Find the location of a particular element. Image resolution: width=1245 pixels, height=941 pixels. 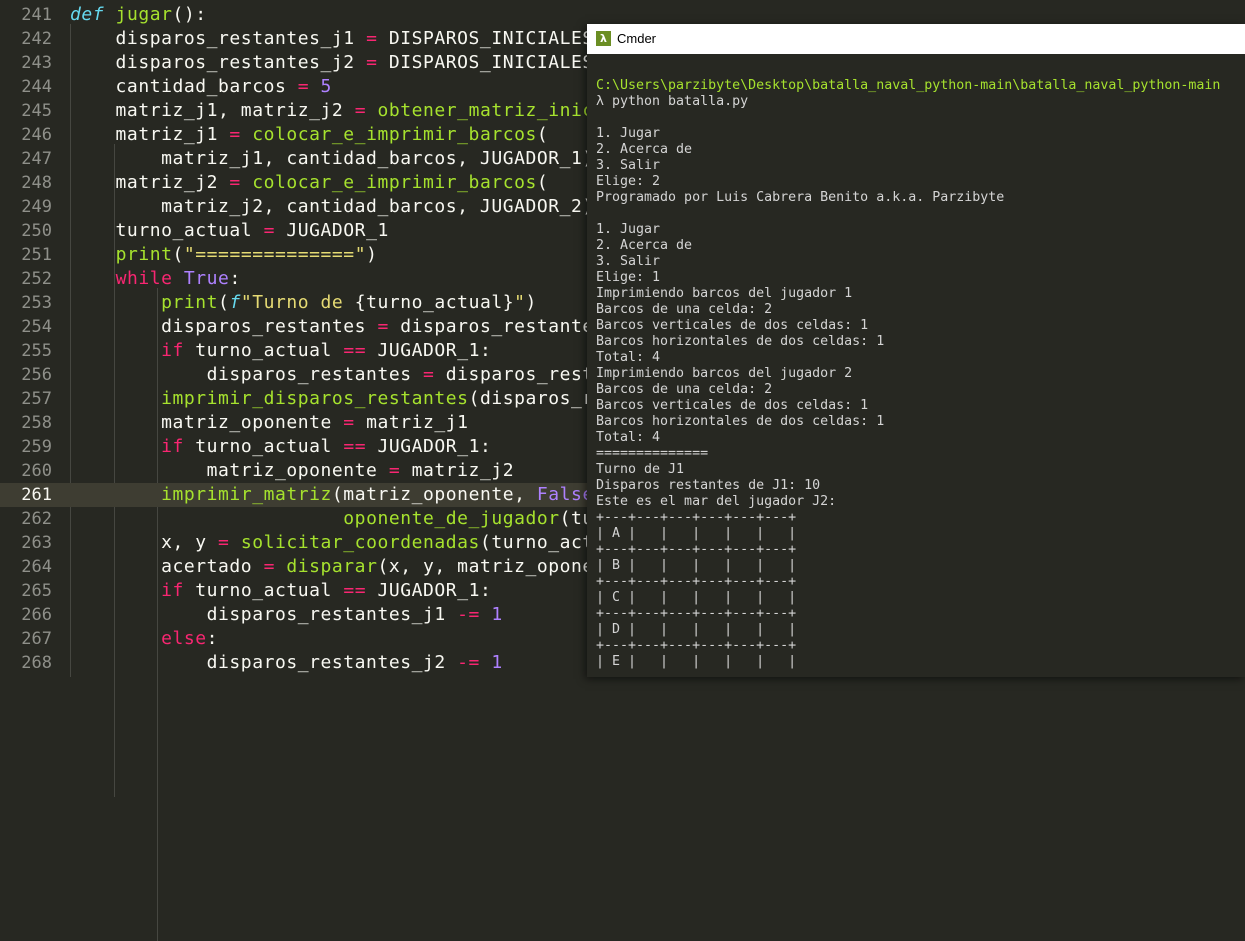

code-token: matriz_j2 is located at coordinates (150, 182).